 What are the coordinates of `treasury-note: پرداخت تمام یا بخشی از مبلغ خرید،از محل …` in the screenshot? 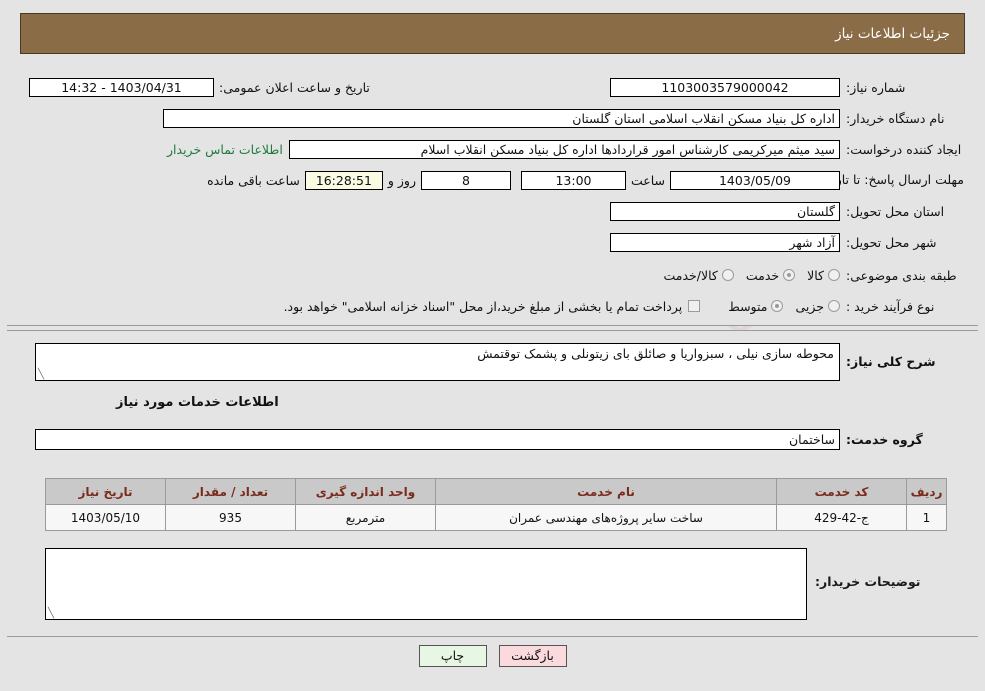 It's located at (483, 306).